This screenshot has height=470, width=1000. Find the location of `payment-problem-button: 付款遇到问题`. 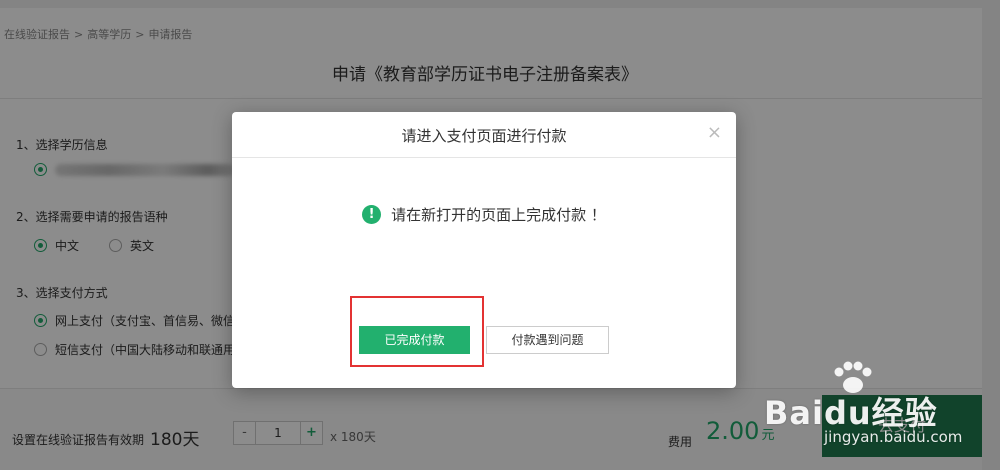

payment-problem-button: 付款遇到问题 is located at coordinates (547, 340).